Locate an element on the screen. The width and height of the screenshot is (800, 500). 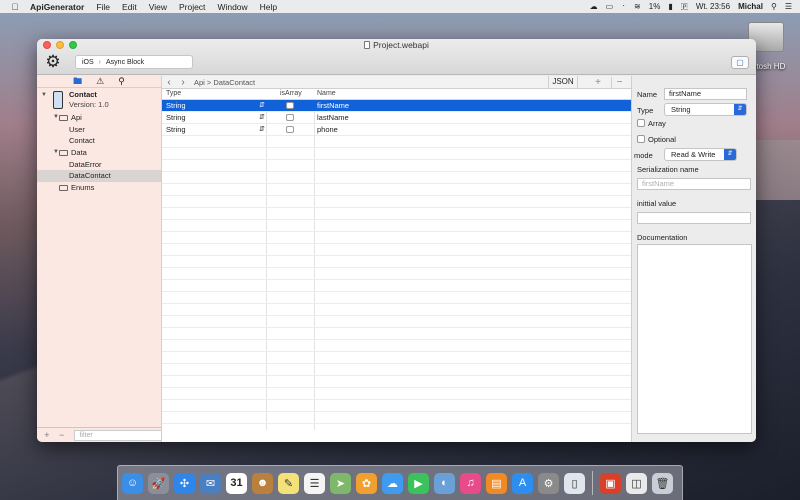
optional-checkbox is located at coordinates (641, 139).